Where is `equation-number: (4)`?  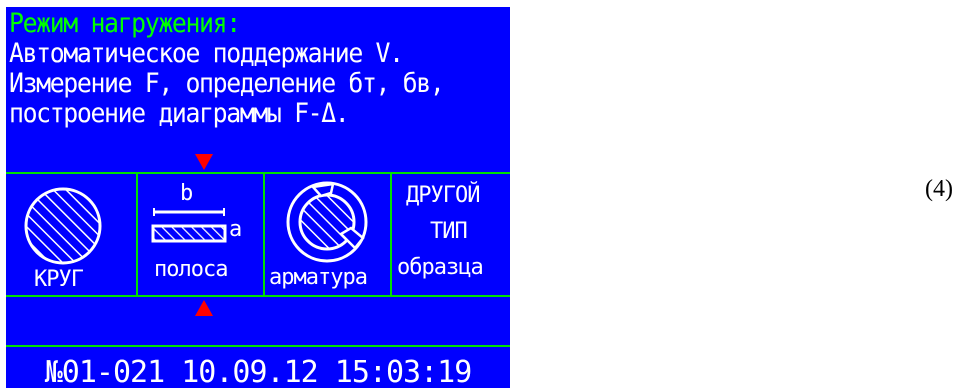
equation-number: (4) is located at coordinates (939, 189).